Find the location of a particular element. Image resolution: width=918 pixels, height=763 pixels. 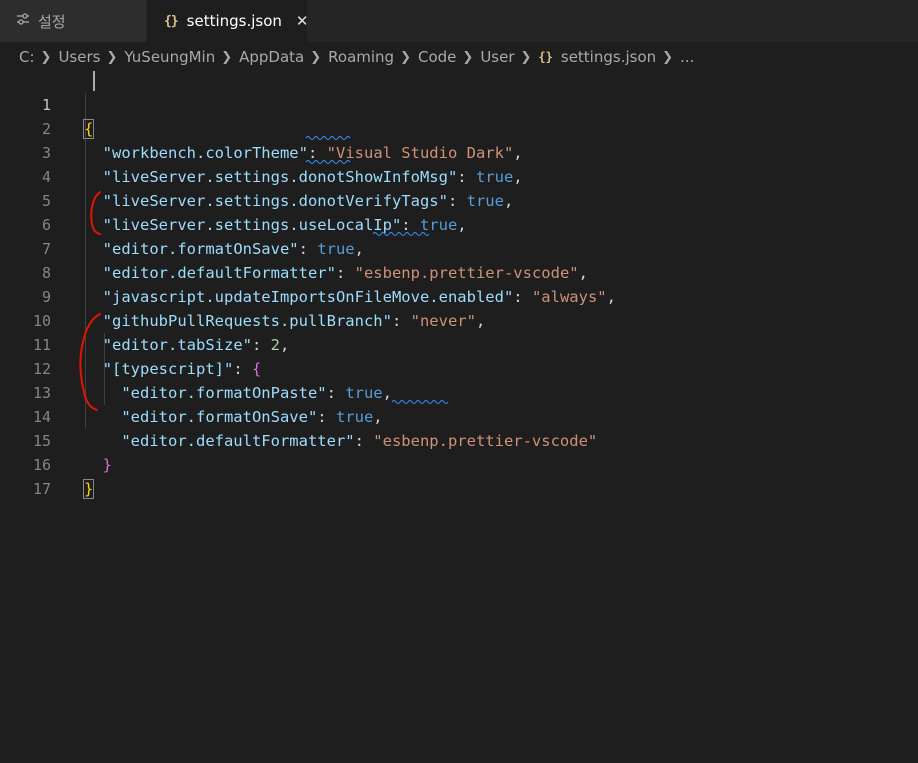

breadcrumb-item: YuSeungMin is located at coordinates (169, 57).